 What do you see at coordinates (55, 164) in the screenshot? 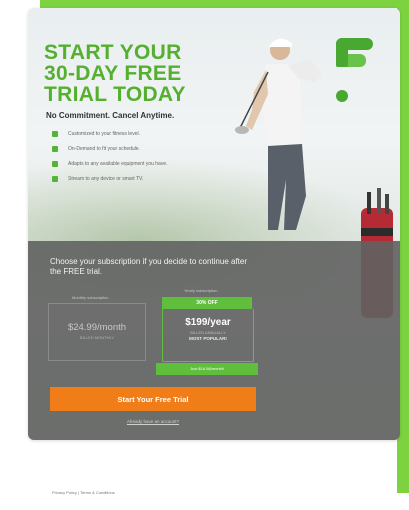
I see `dumbbell-icon` at bounding box center [55, 164].